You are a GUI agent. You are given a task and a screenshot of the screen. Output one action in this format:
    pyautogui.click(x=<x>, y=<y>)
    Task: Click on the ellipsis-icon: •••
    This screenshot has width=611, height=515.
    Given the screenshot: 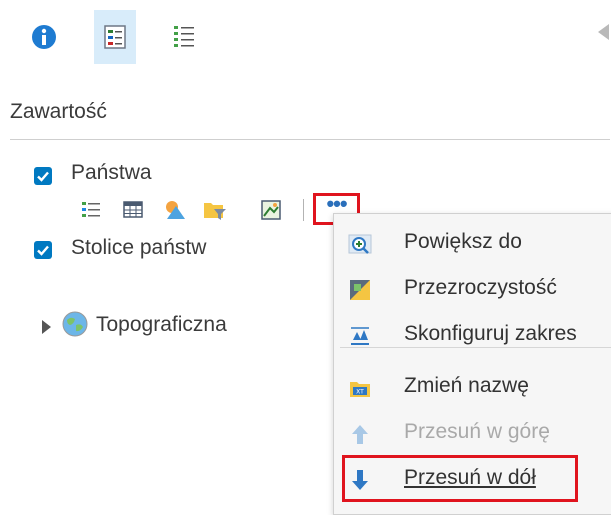 What is the action you would take?
    pyautogui.click(x=336, y=203)
    